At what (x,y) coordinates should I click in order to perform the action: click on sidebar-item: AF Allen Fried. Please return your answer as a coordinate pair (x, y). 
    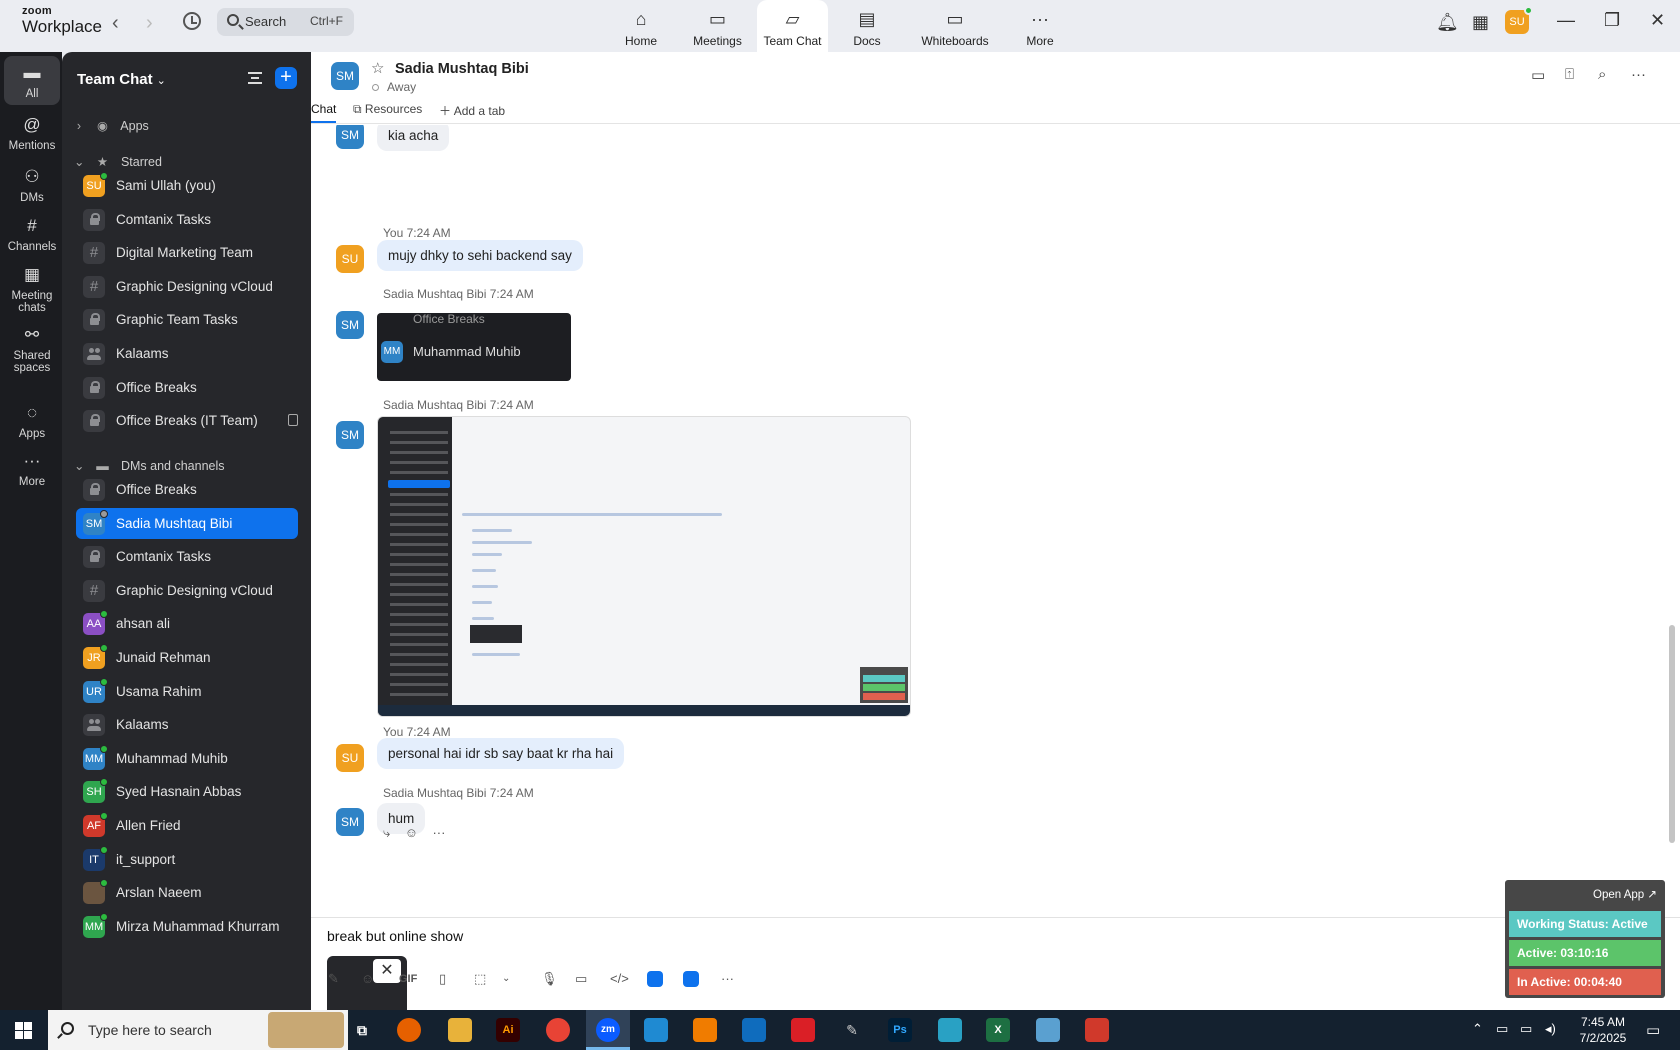
    Looking at the image, I should click on (187, 825).